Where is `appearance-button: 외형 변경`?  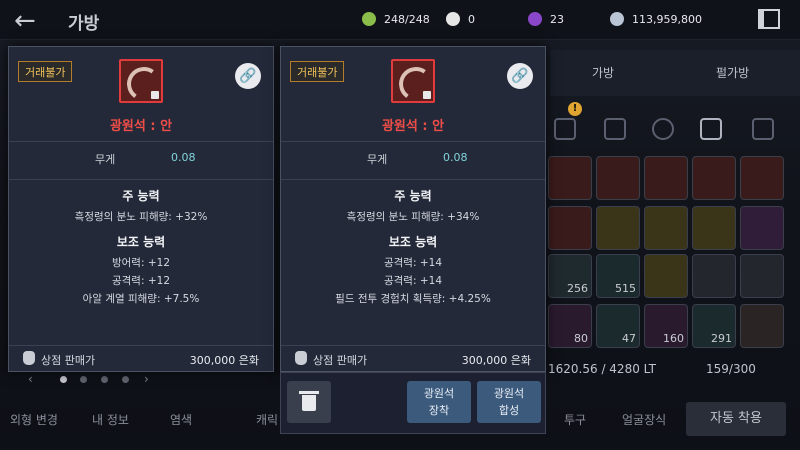
appearance-button: 외형 변경 is located at coordinates (34, 420).